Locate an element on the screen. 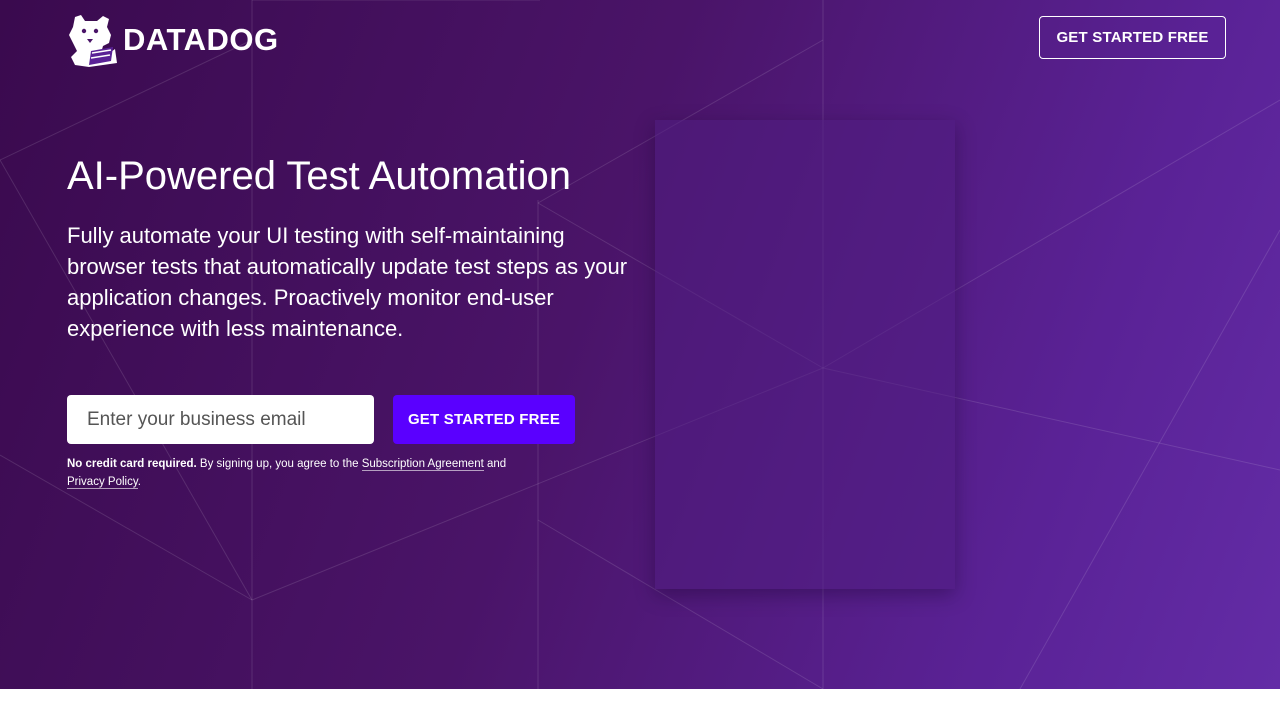  datadog-logo: DATADOG is located at coordinates (173, 40).